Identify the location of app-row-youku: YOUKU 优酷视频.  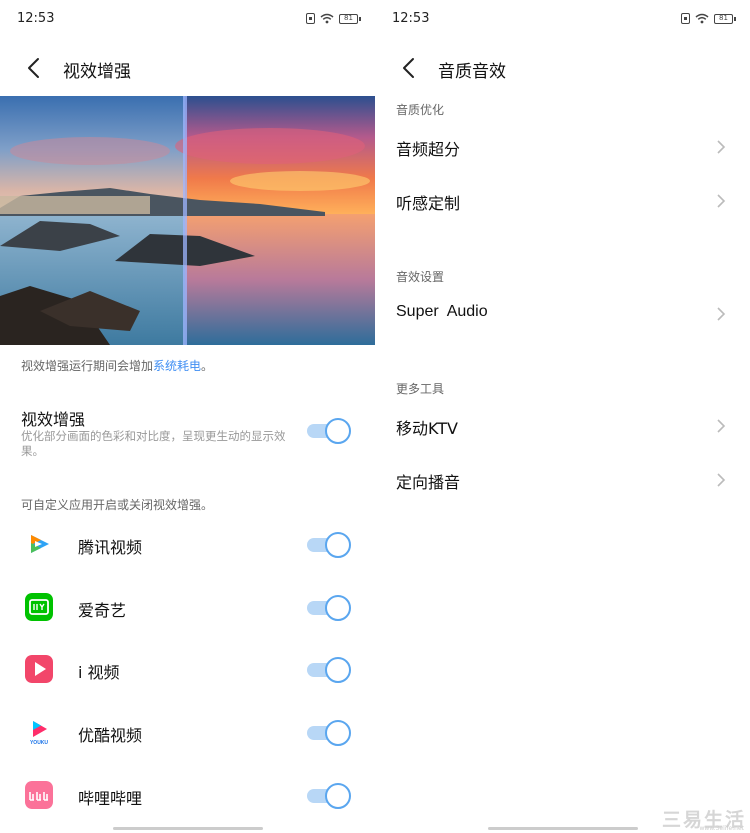
(187, 733).